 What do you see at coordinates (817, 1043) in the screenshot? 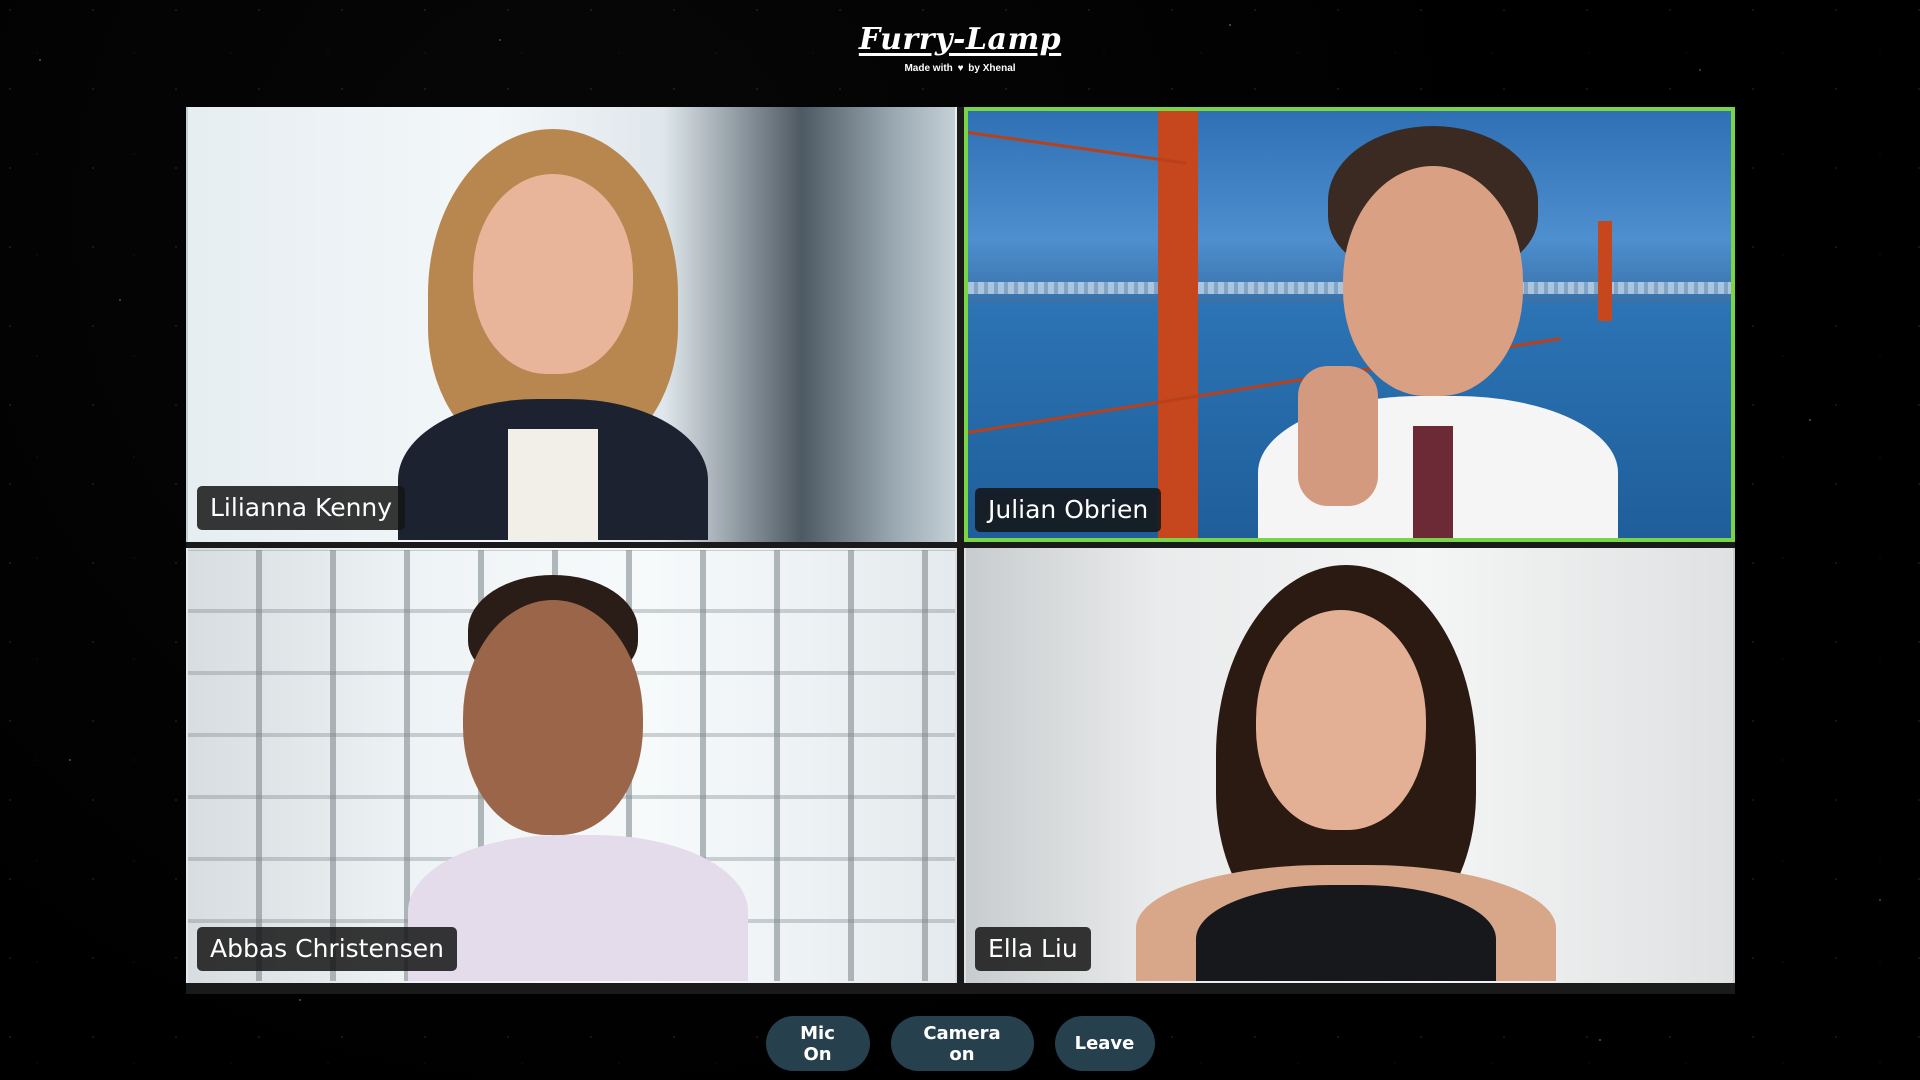
I see `mic-toggle-button: Mic On` at bounding box center [817, 1043].